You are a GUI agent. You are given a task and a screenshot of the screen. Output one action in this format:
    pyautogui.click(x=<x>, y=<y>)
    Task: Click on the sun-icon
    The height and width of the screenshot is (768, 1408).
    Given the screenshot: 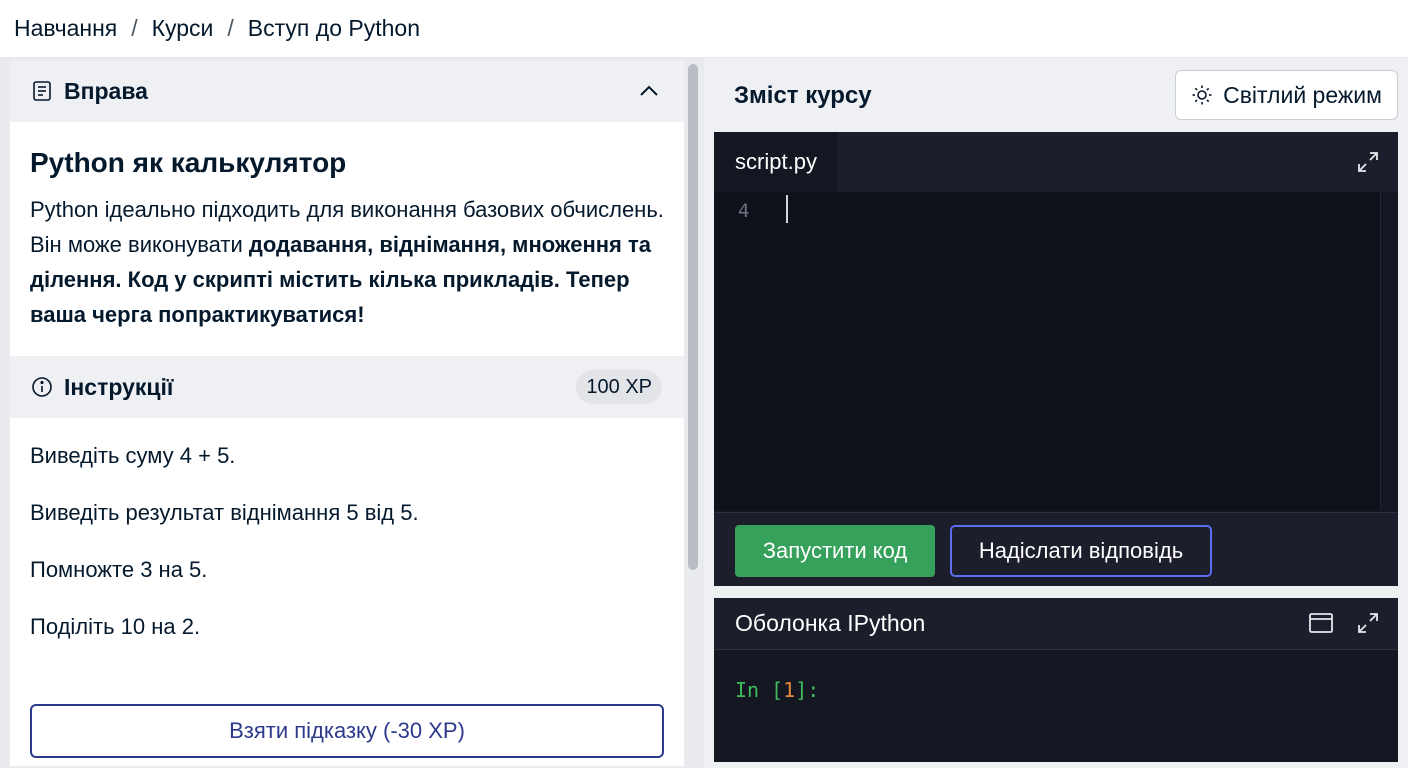 What is the action you would take?
    pyautogui.click(x=1202, y=95)
    